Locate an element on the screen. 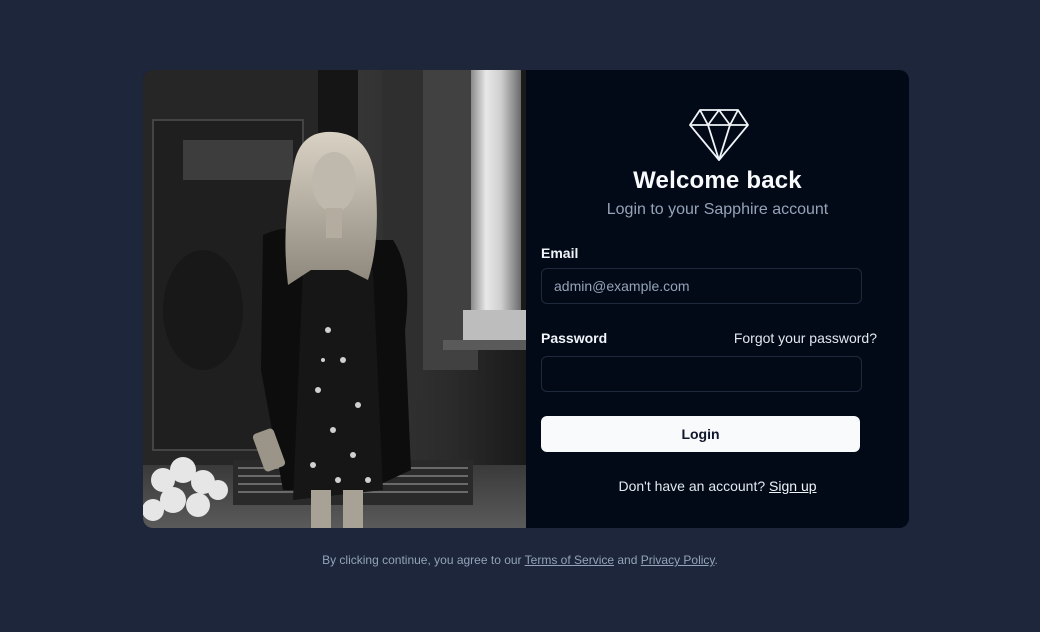 This screenshot has width=1040, height=632. email-field-wrapper is located at coordinates (701, 286).